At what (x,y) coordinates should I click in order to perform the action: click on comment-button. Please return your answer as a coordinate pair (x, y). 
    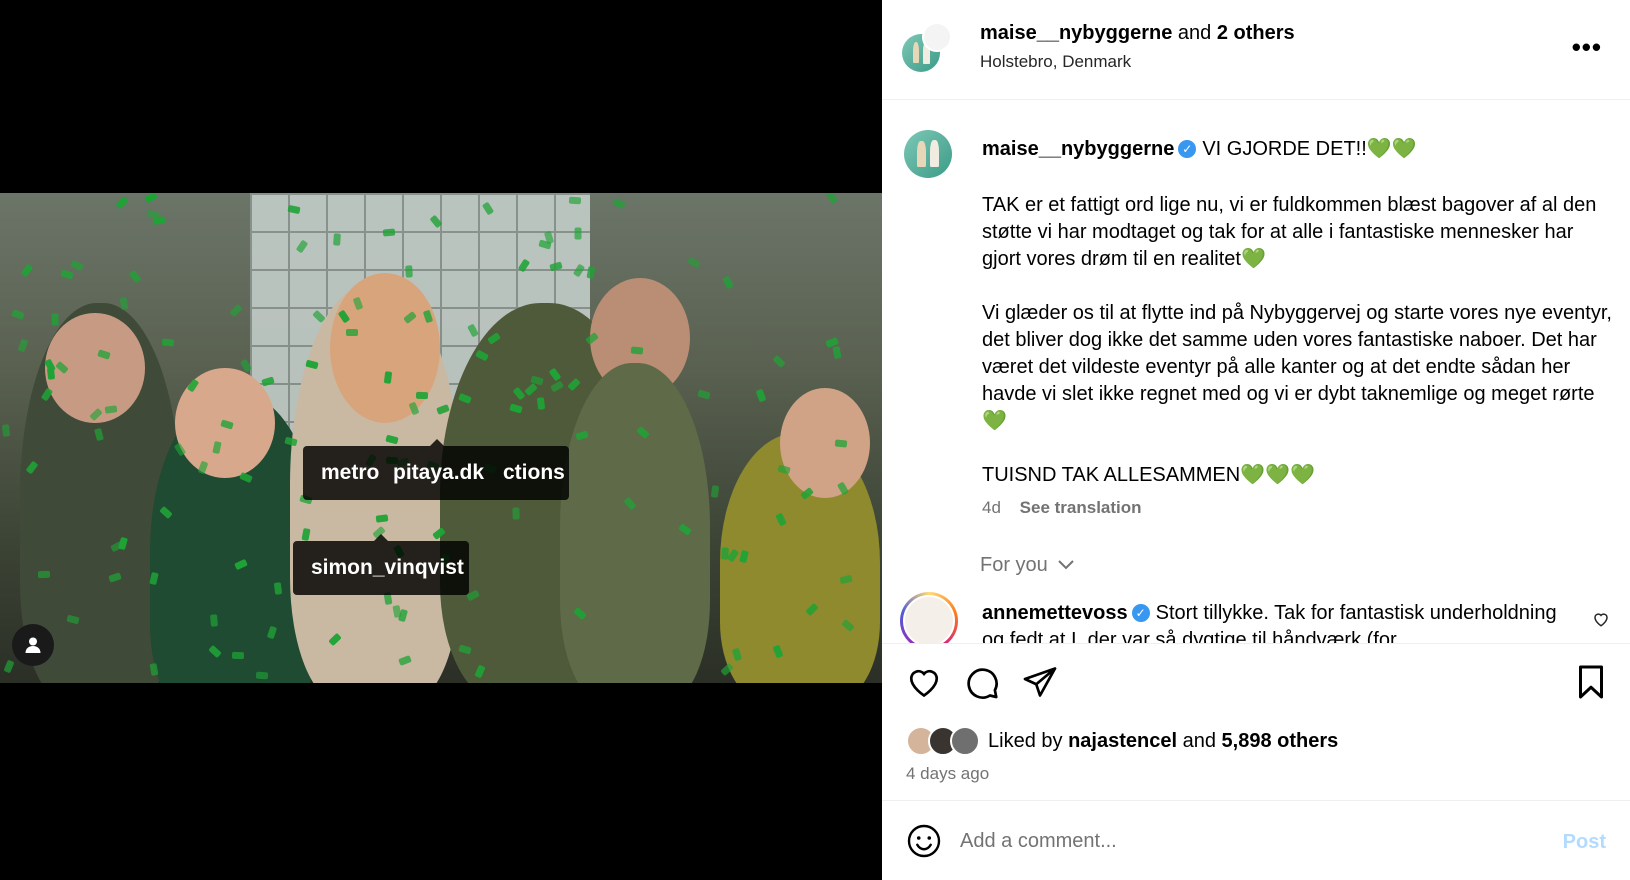
    Looking at the image, I should click on (982, 684).